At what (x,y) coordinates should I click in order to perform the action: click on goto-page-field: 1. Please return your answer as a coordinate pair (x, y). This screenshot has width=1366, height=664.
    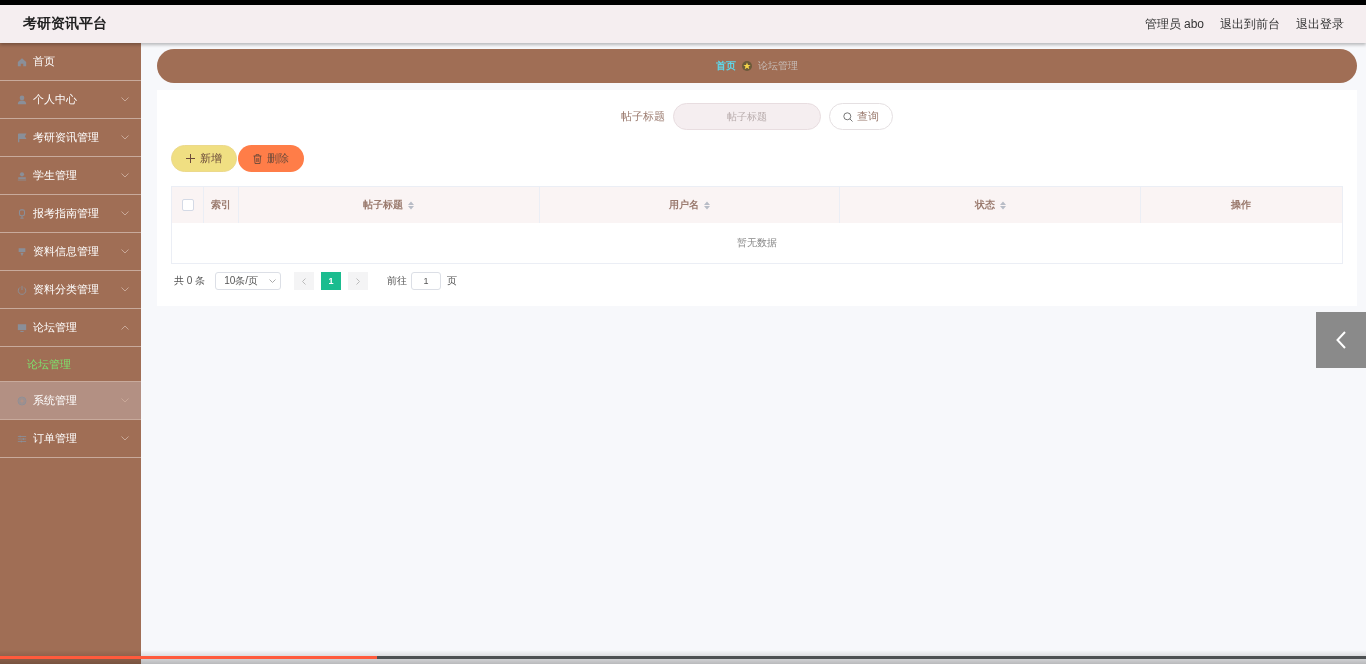
    Looking at the image, I should click on (426, 281).